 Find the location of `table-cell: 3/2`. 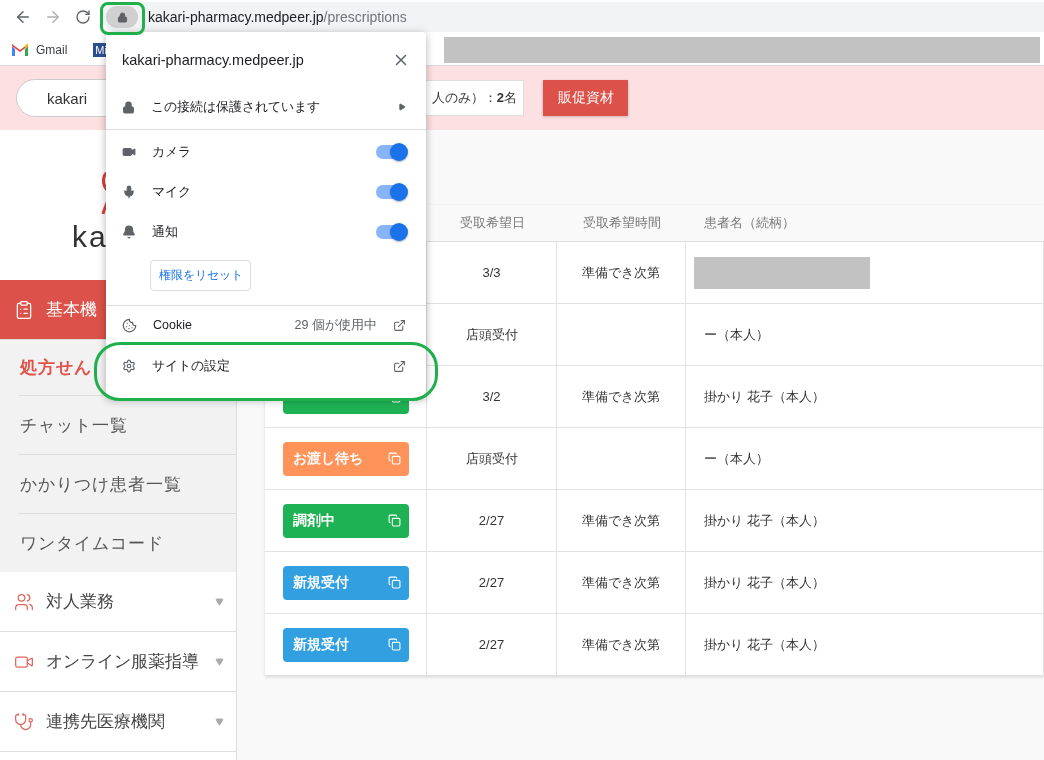

table-cell: 3/2 is located at coordinates (492, 397).